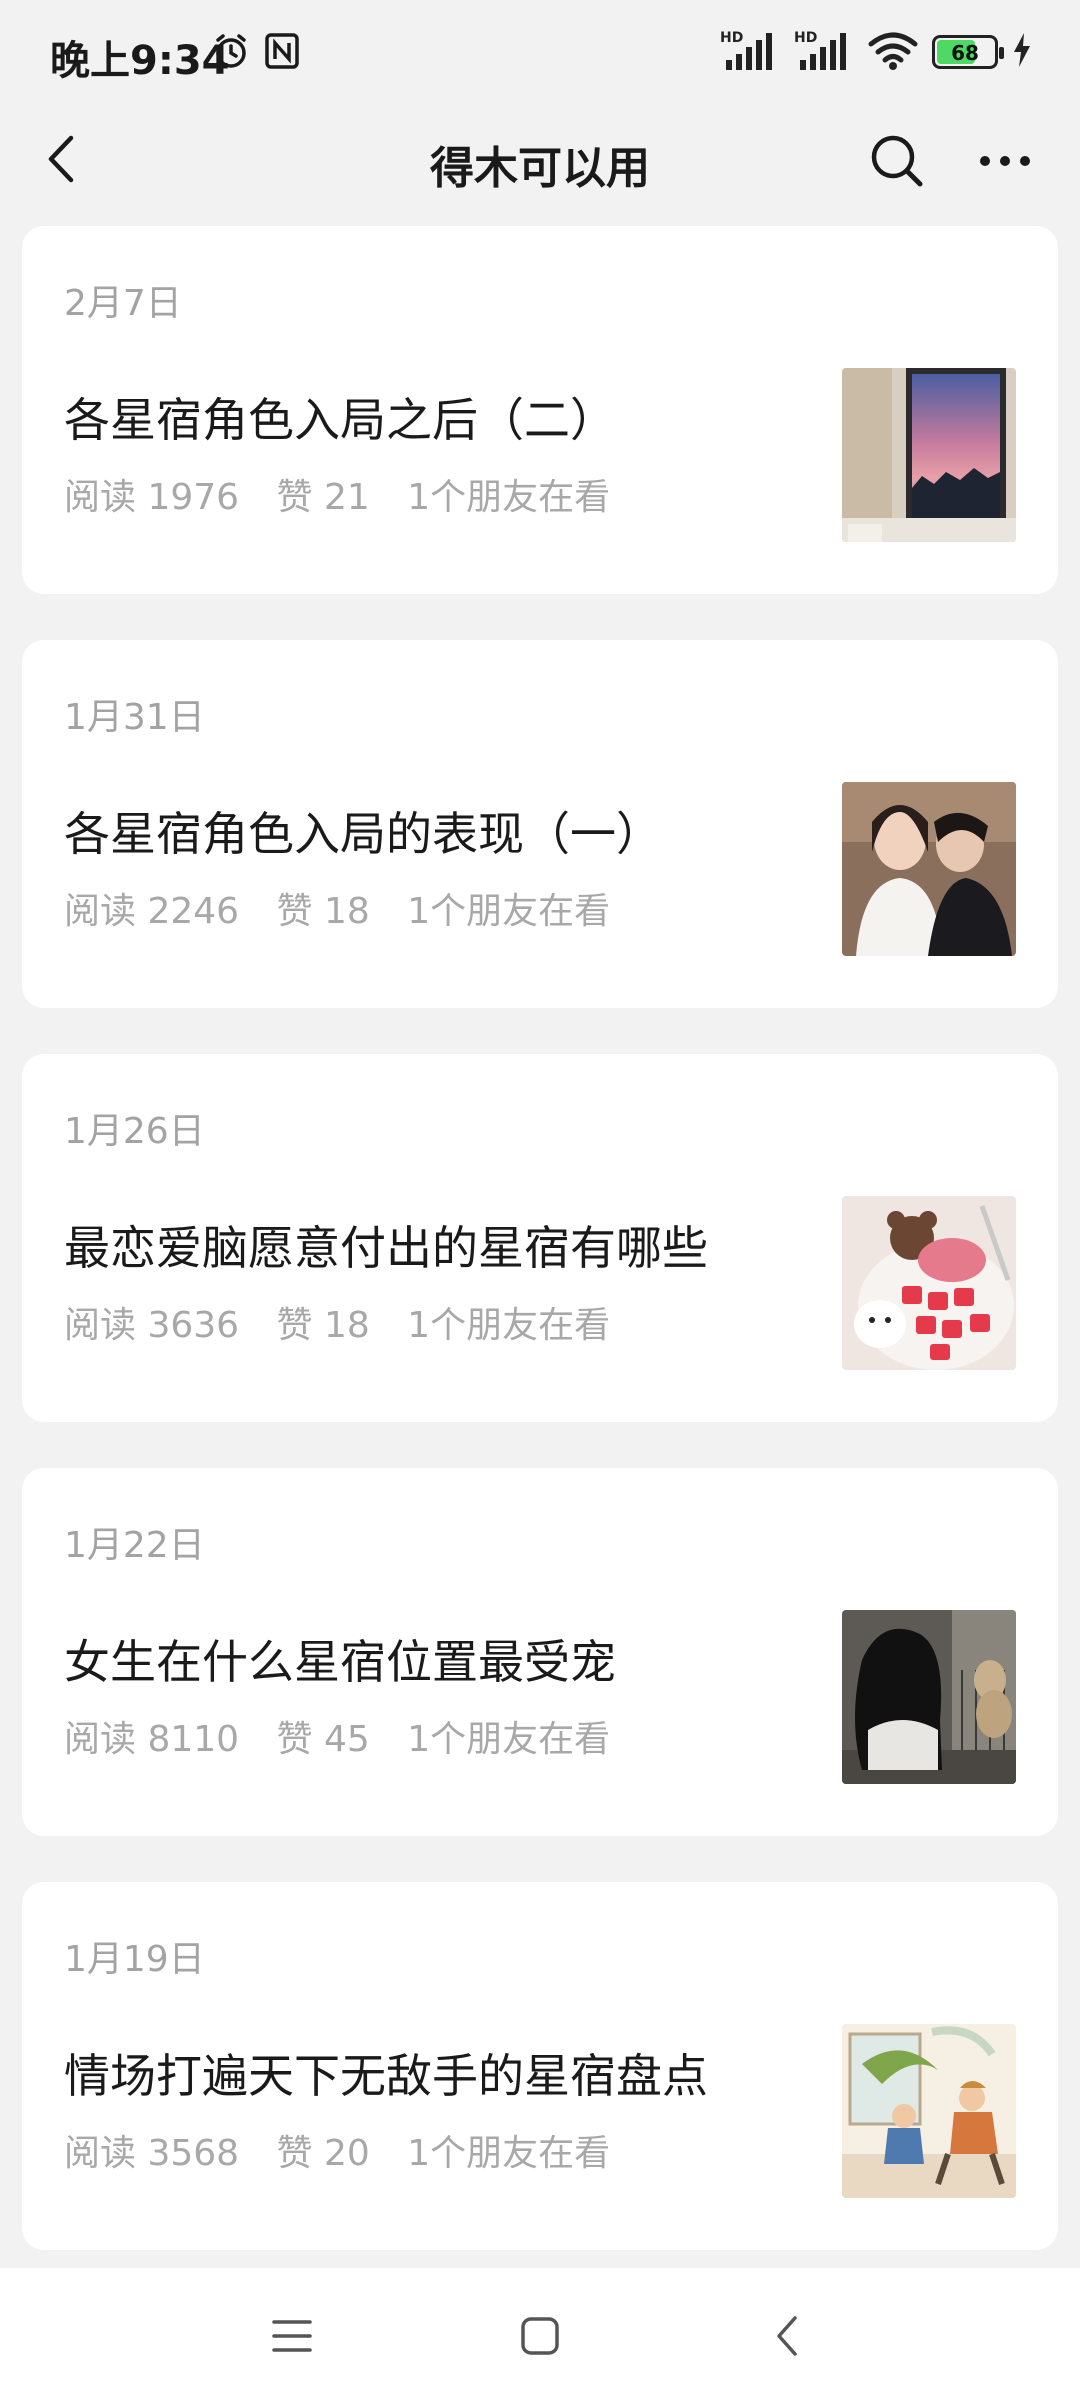  Describe the element at coordinates (750, 52) in the screenshot. I see `signal-icon-1: HD` at that location.